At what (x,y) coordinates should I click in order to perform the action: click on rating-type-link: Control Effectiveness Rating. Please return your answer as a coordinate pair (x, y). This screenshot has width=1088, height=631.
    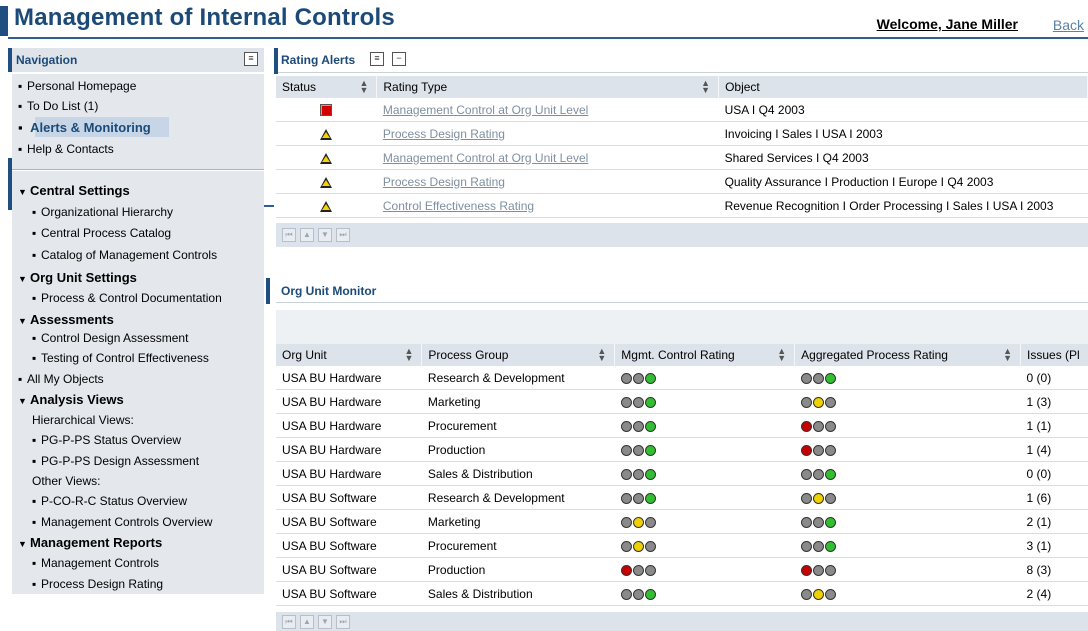
    Looking at the image, I should click on (547, 205).